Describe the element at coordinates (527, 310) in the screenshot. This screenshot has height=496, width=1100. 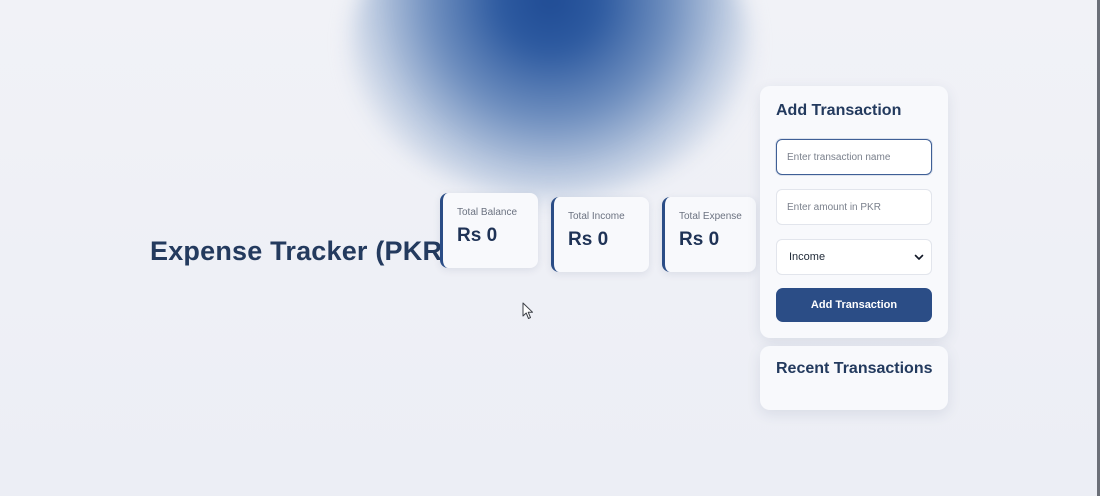
I see `mouse-cursor-icon` at that location.